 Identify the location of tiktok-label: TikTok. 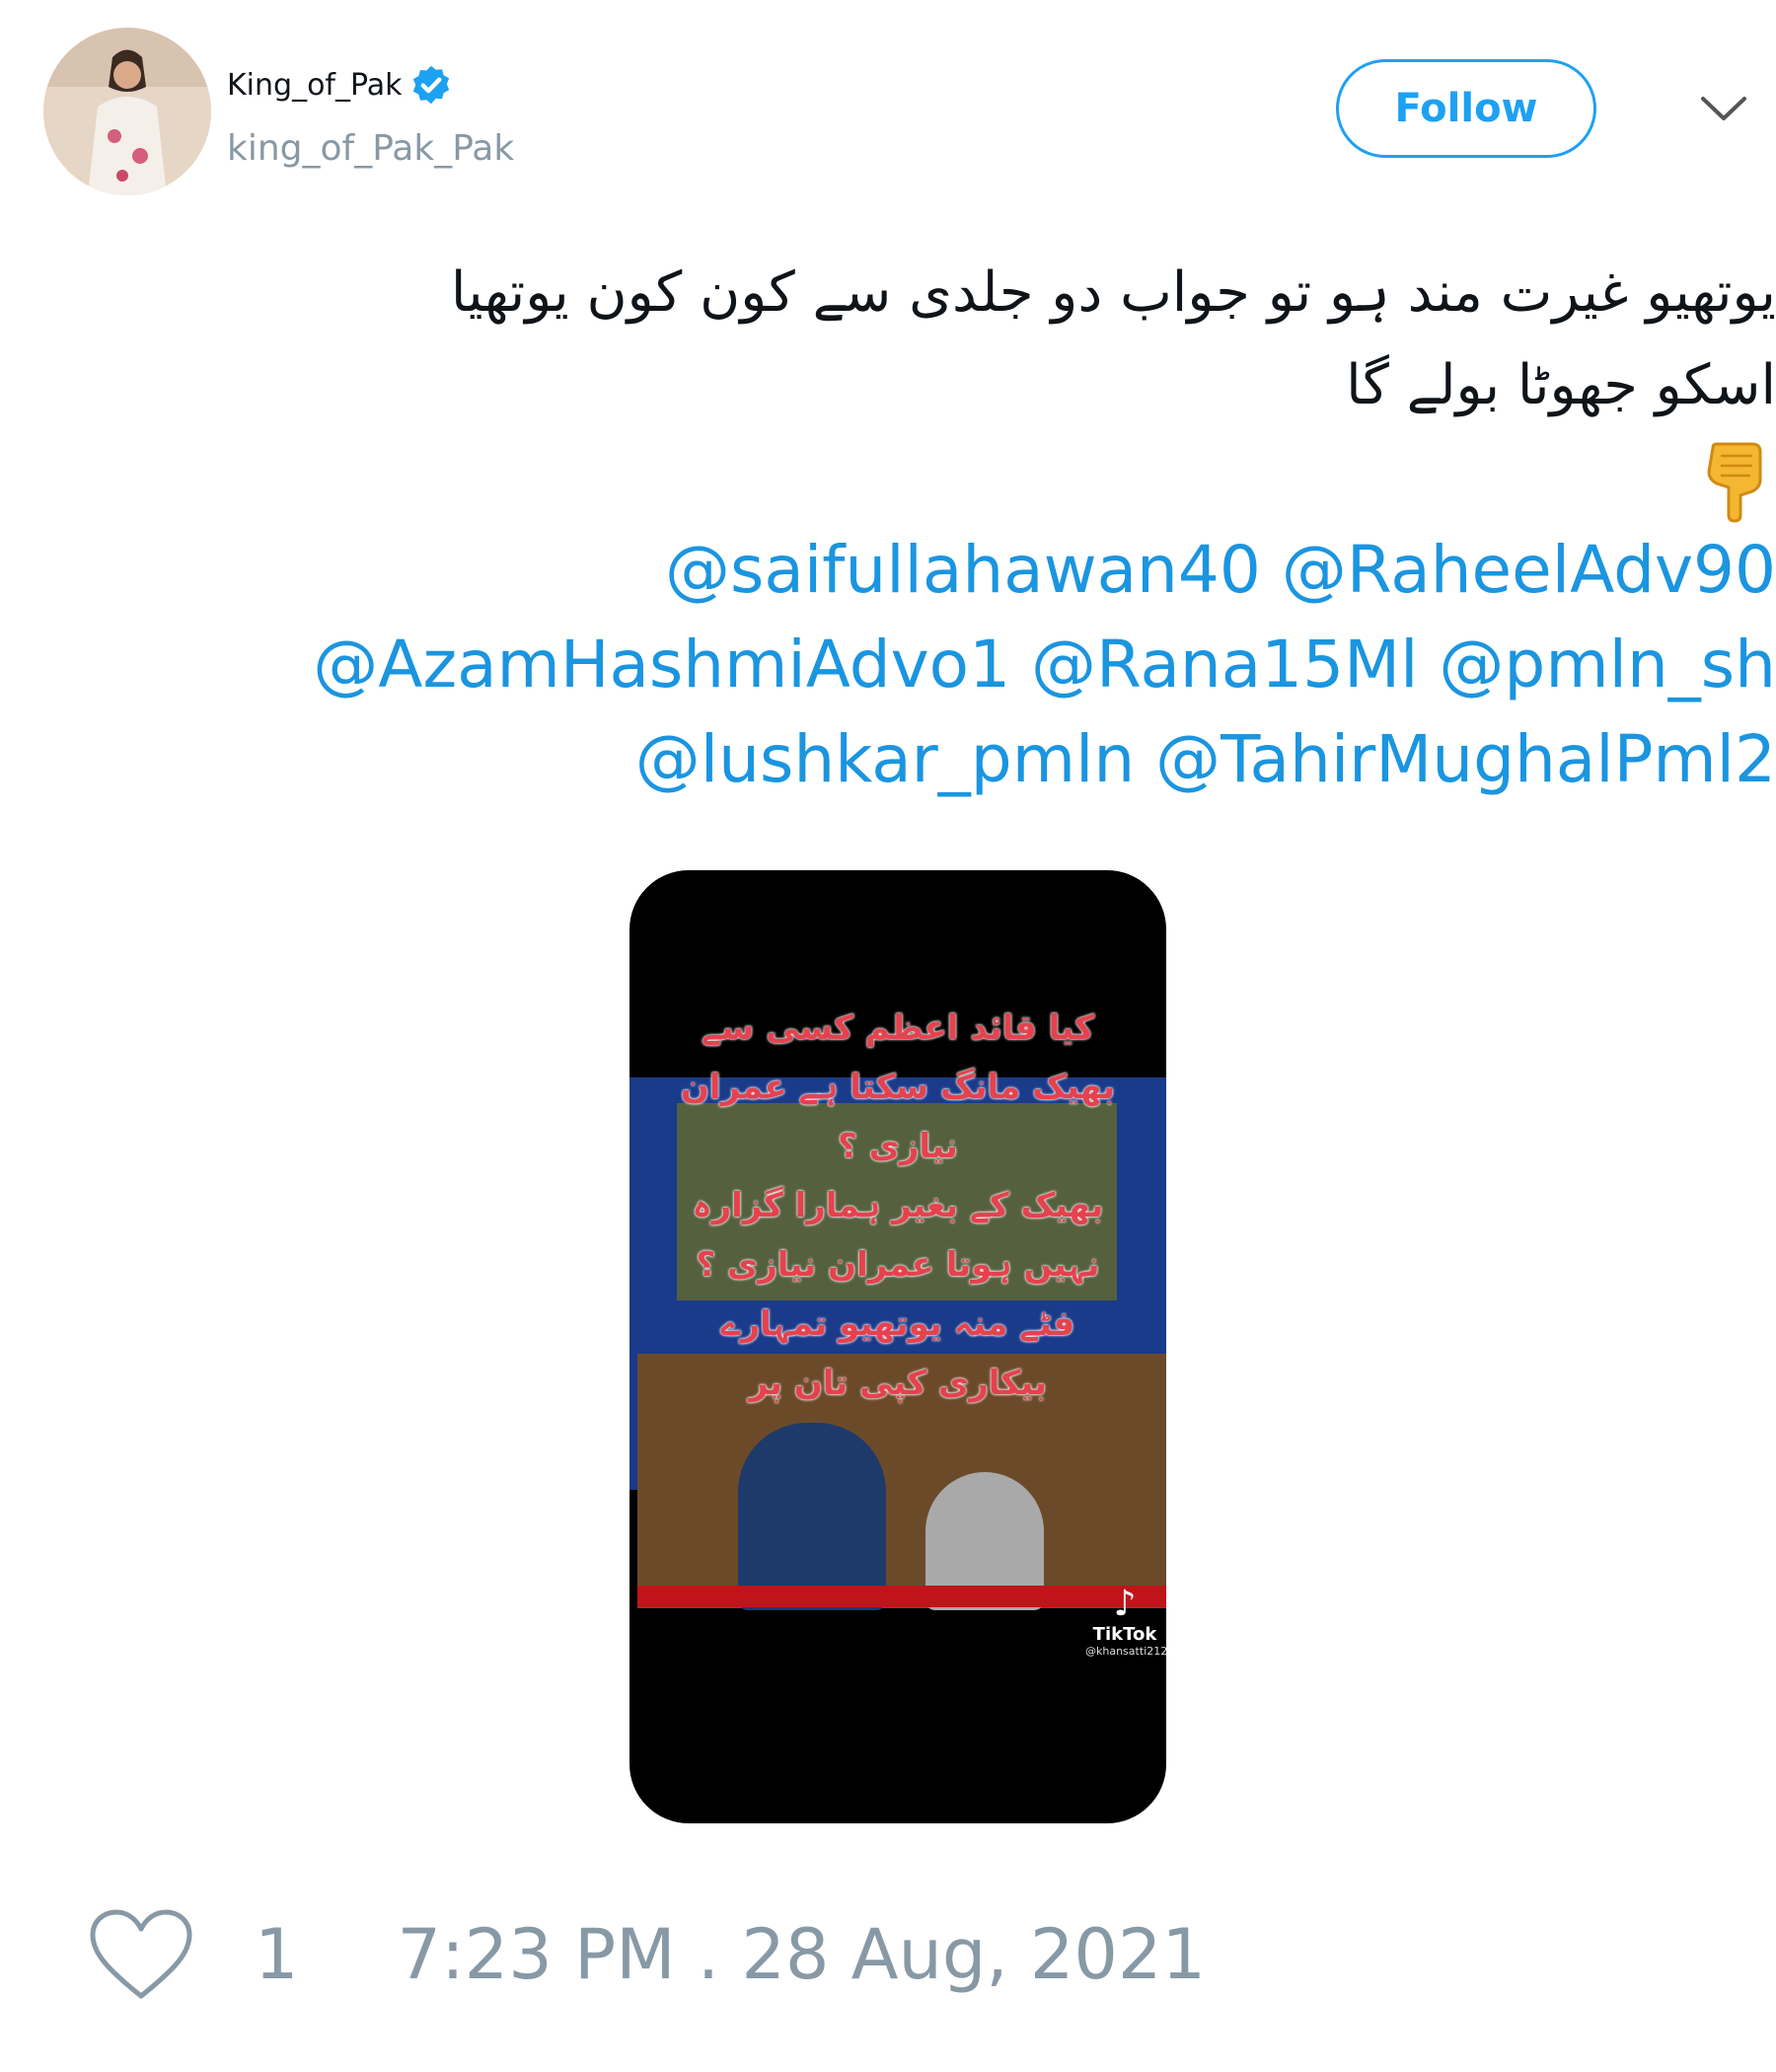
(1125, 1635).